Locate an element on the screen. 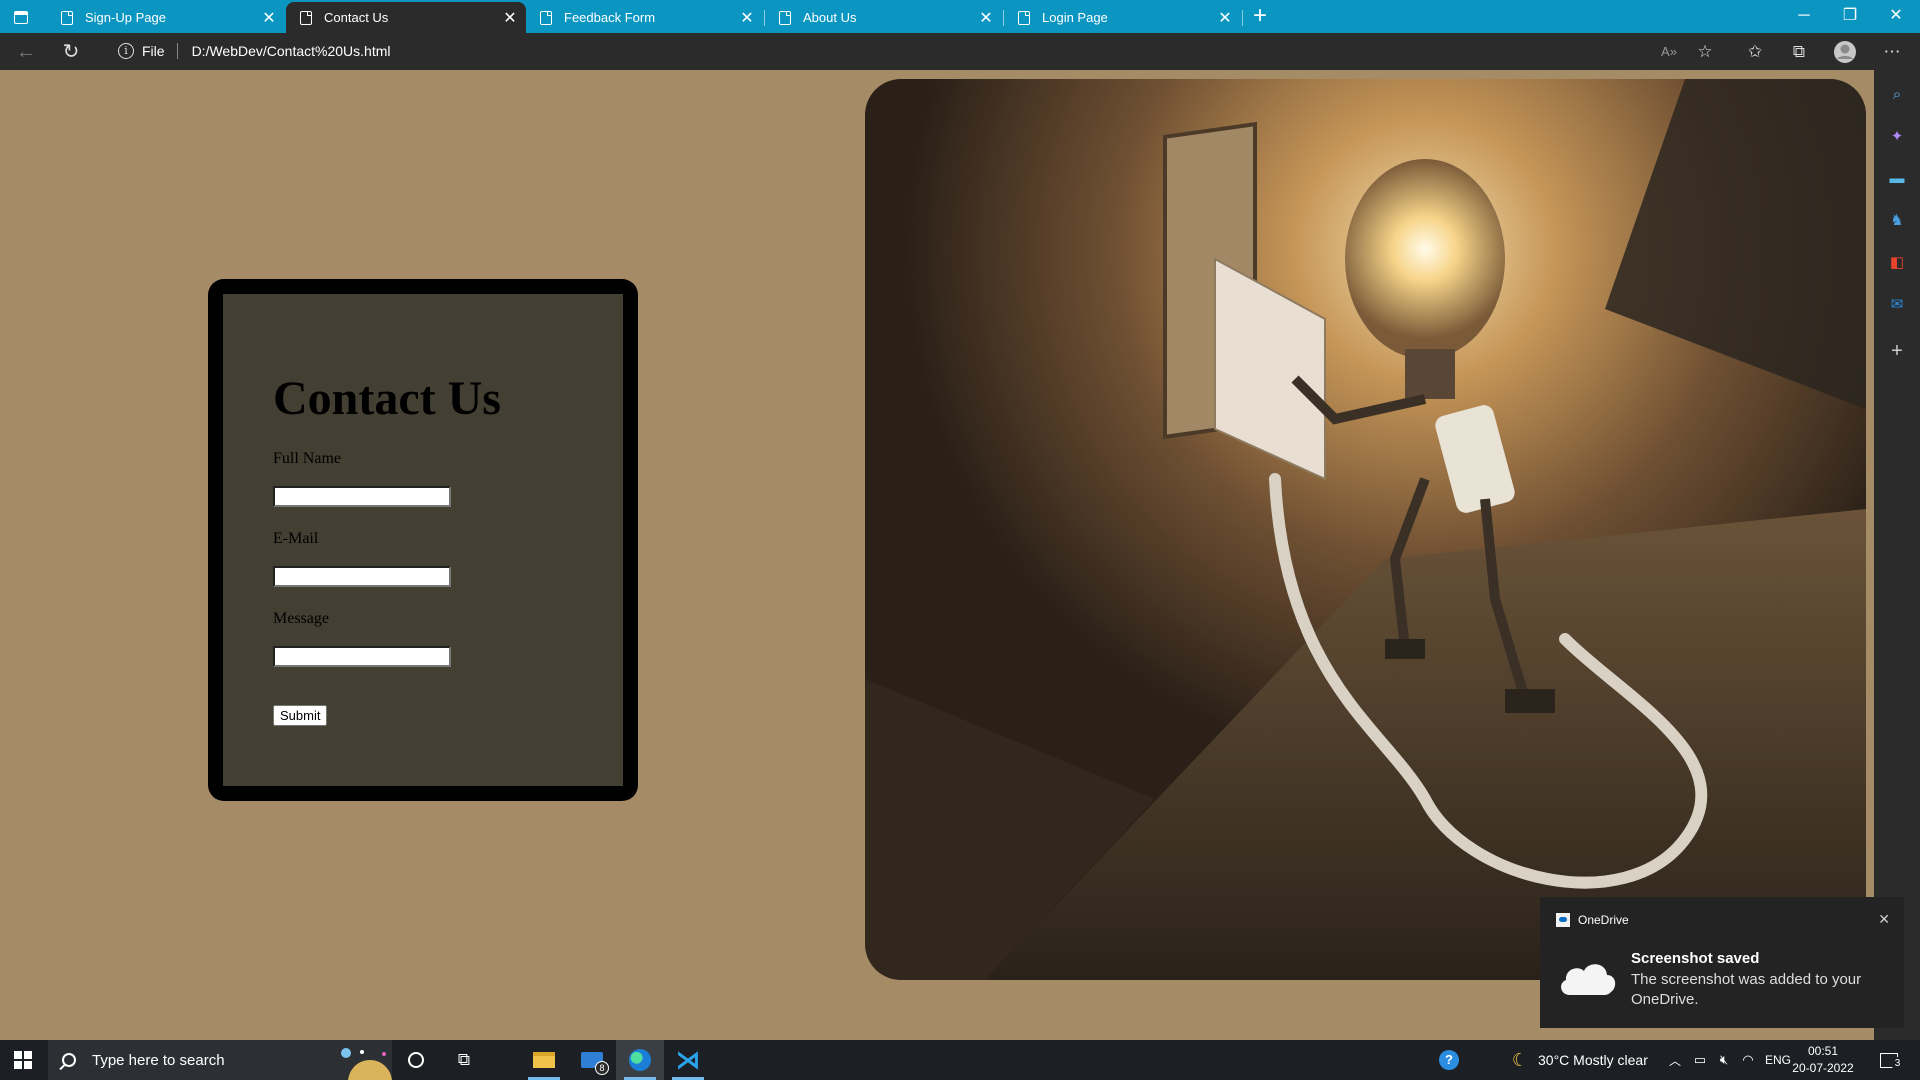 This screenshot has height=1080, width=1920. edge-taskbar-icon is located at coordinates (640, 1060).